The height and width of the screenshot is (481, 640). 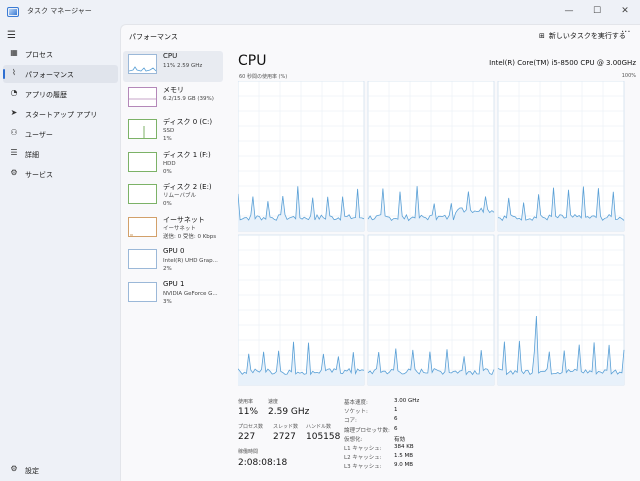 I want to click on spec-value: 384 KB, so click(x=404, y=447).